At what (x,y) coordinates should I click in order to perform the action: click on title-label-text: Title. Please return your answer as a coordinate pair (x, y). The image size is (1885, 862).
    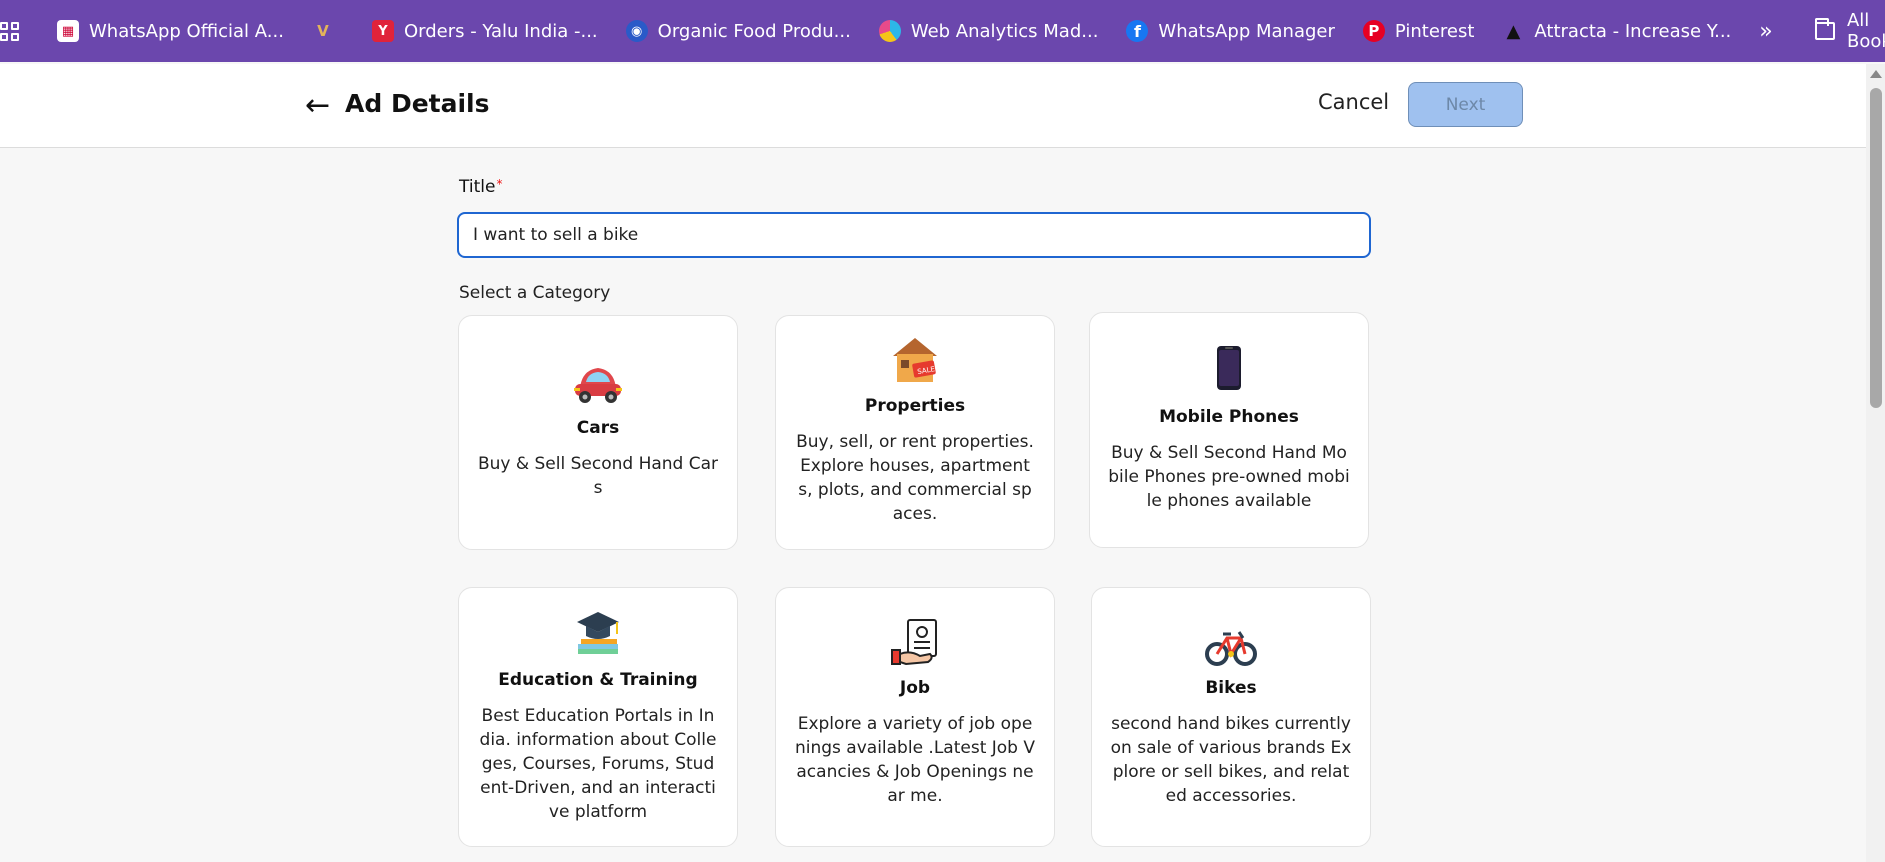
    Looking at the image, I should click on (477, 187).